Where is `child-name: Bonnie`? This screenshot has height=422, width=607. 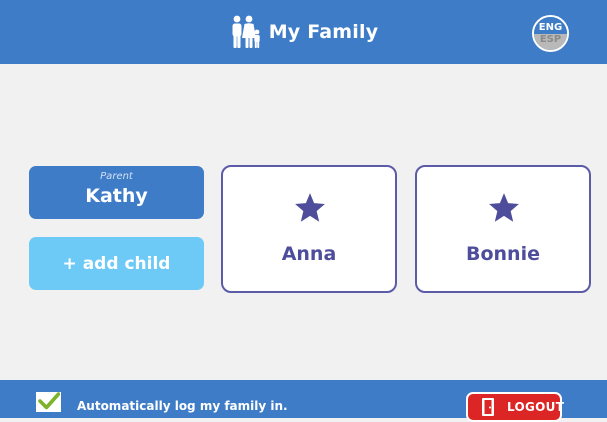
child-name: Bonnie is located at coordinates (503, 254).